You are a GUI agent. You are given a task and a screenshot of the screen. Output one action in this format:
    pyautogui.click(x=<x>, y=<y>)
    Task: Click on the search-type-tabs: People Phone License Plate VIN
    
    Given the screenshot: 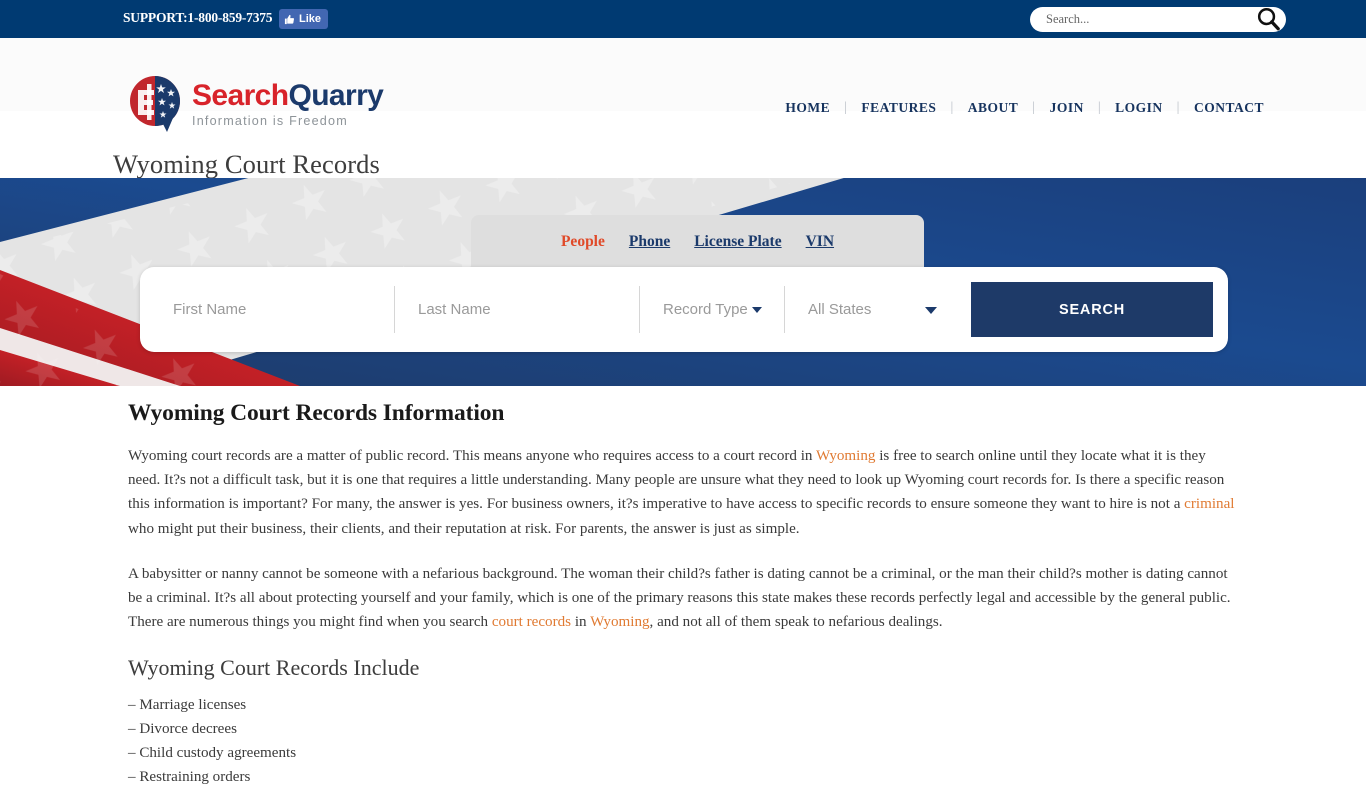 What is the action you would take?
    pyautogui.click(x=697, y=241)
    